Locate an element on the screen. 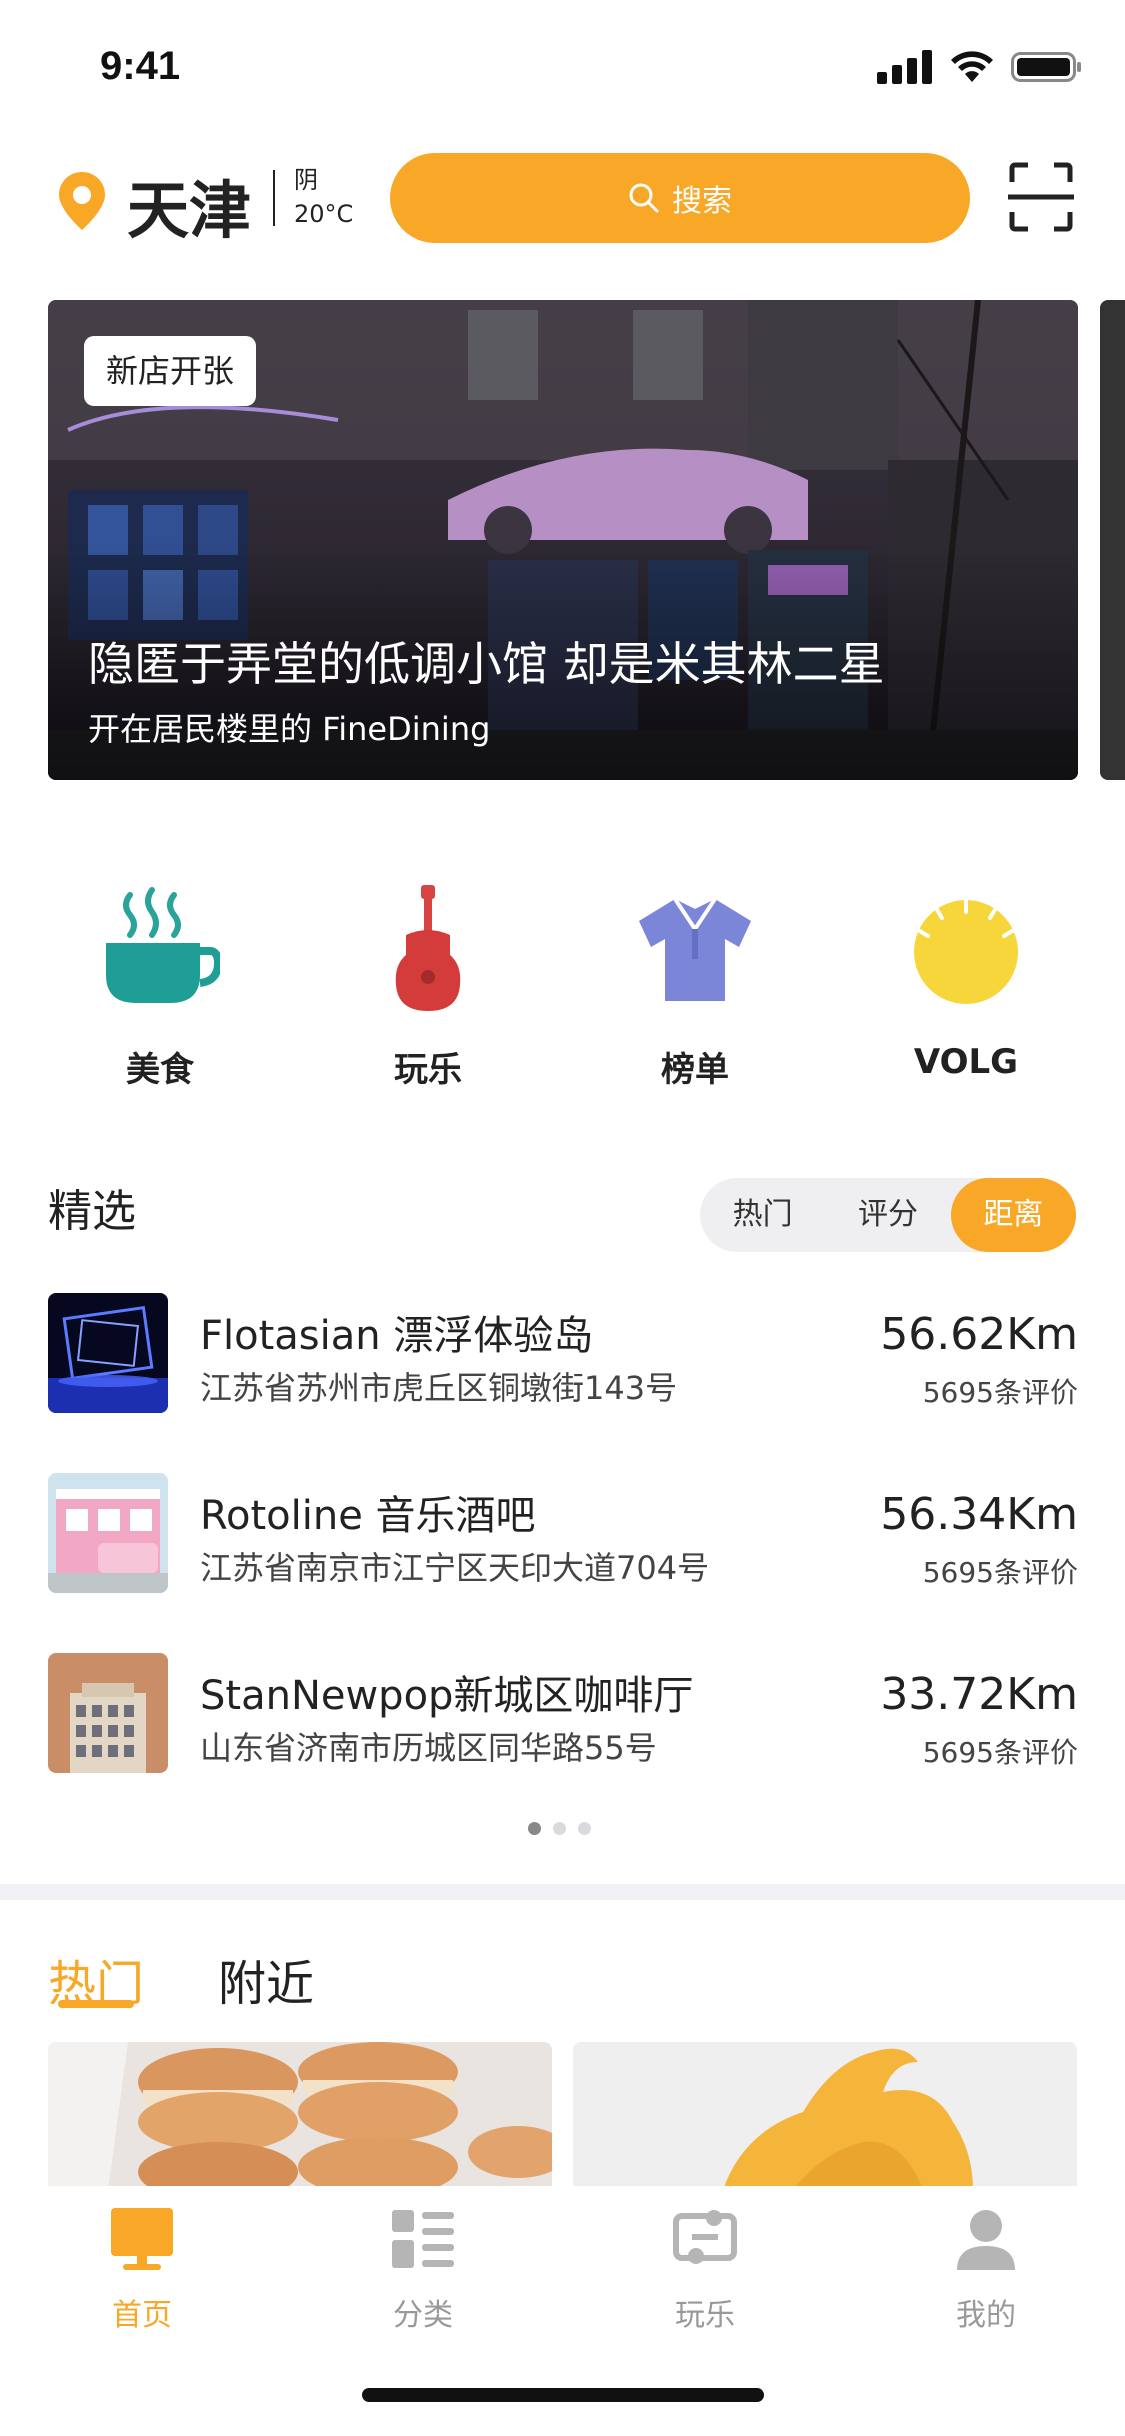 The image size is (1125, 2436). card-image-macarons is located at coordinates (300, 2116).